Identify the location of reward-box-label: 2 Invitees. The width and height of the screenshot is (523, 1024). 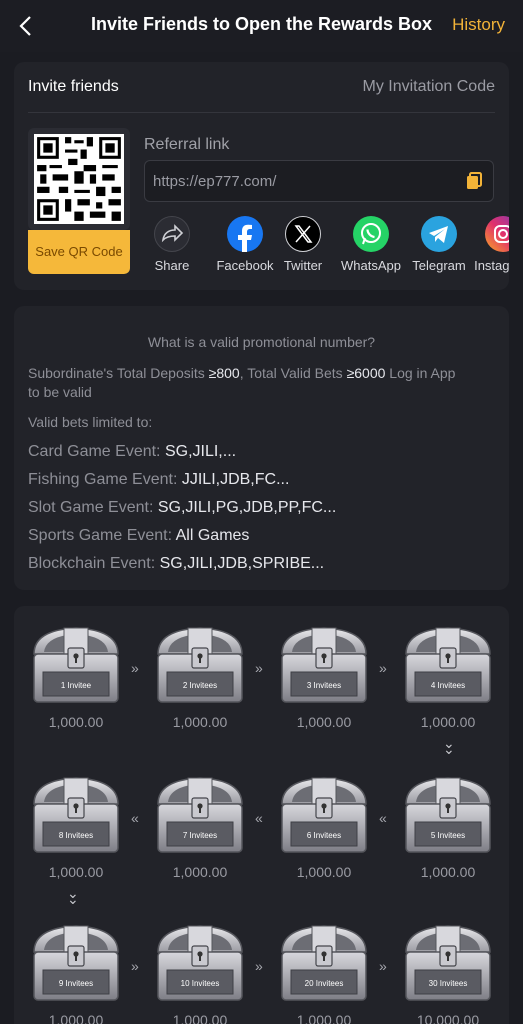
(200, 685).